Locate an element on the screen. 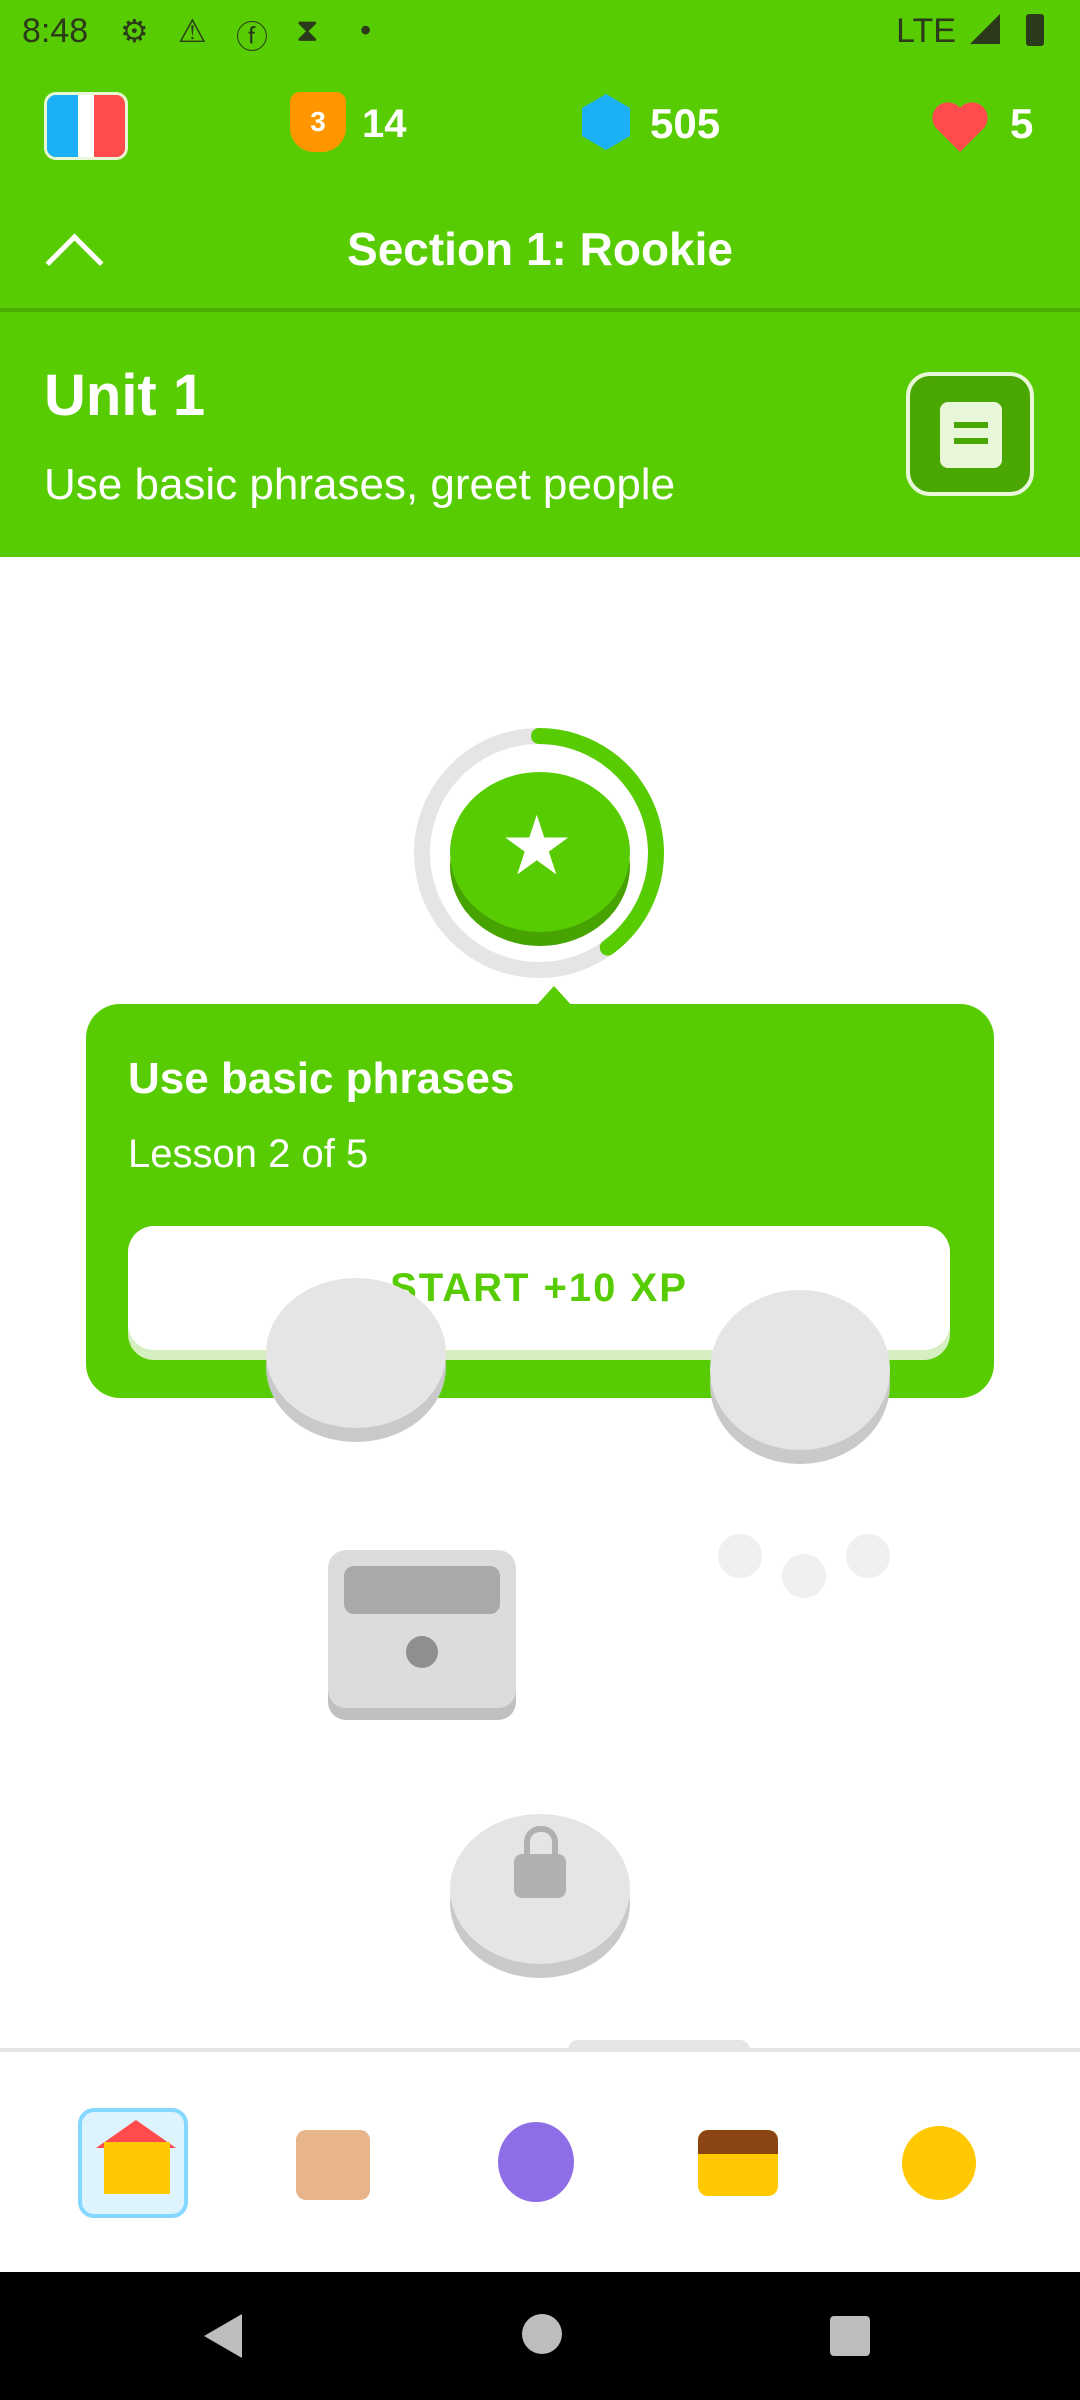 This screenshot has width=1080, height=2400. course-flag-button is located at coordinates (83, 125).